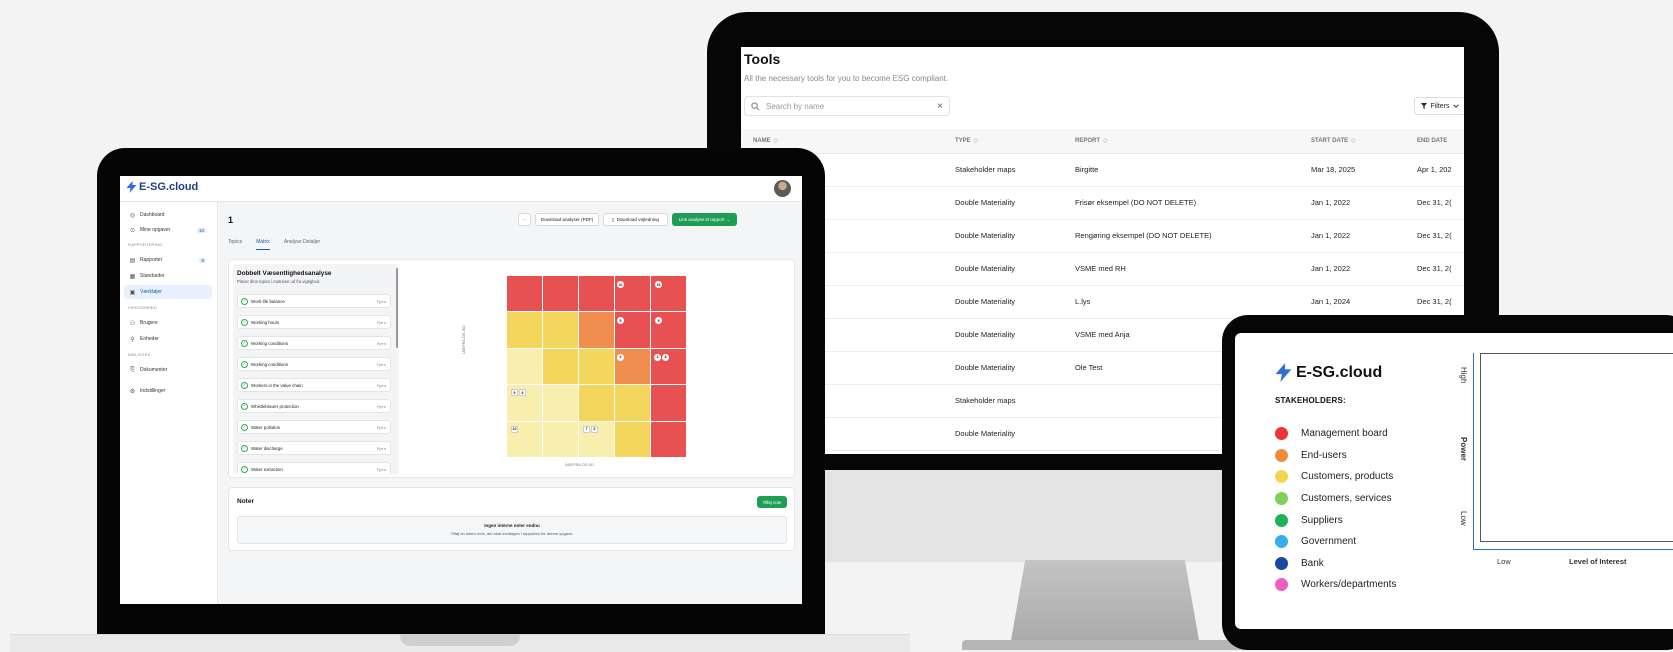  Describe the element at coordinates (1440, 141) in the screenshot. I see `column-header-end-date: END DATE` at that location.